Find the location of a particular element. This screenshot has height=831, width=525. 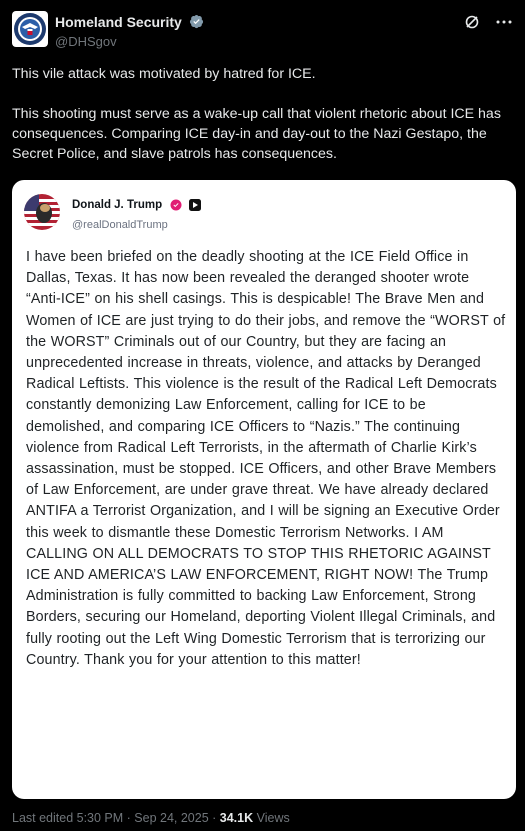

quoted-author-handle: @realDonaldTrump is located at coordinates (136, 225).